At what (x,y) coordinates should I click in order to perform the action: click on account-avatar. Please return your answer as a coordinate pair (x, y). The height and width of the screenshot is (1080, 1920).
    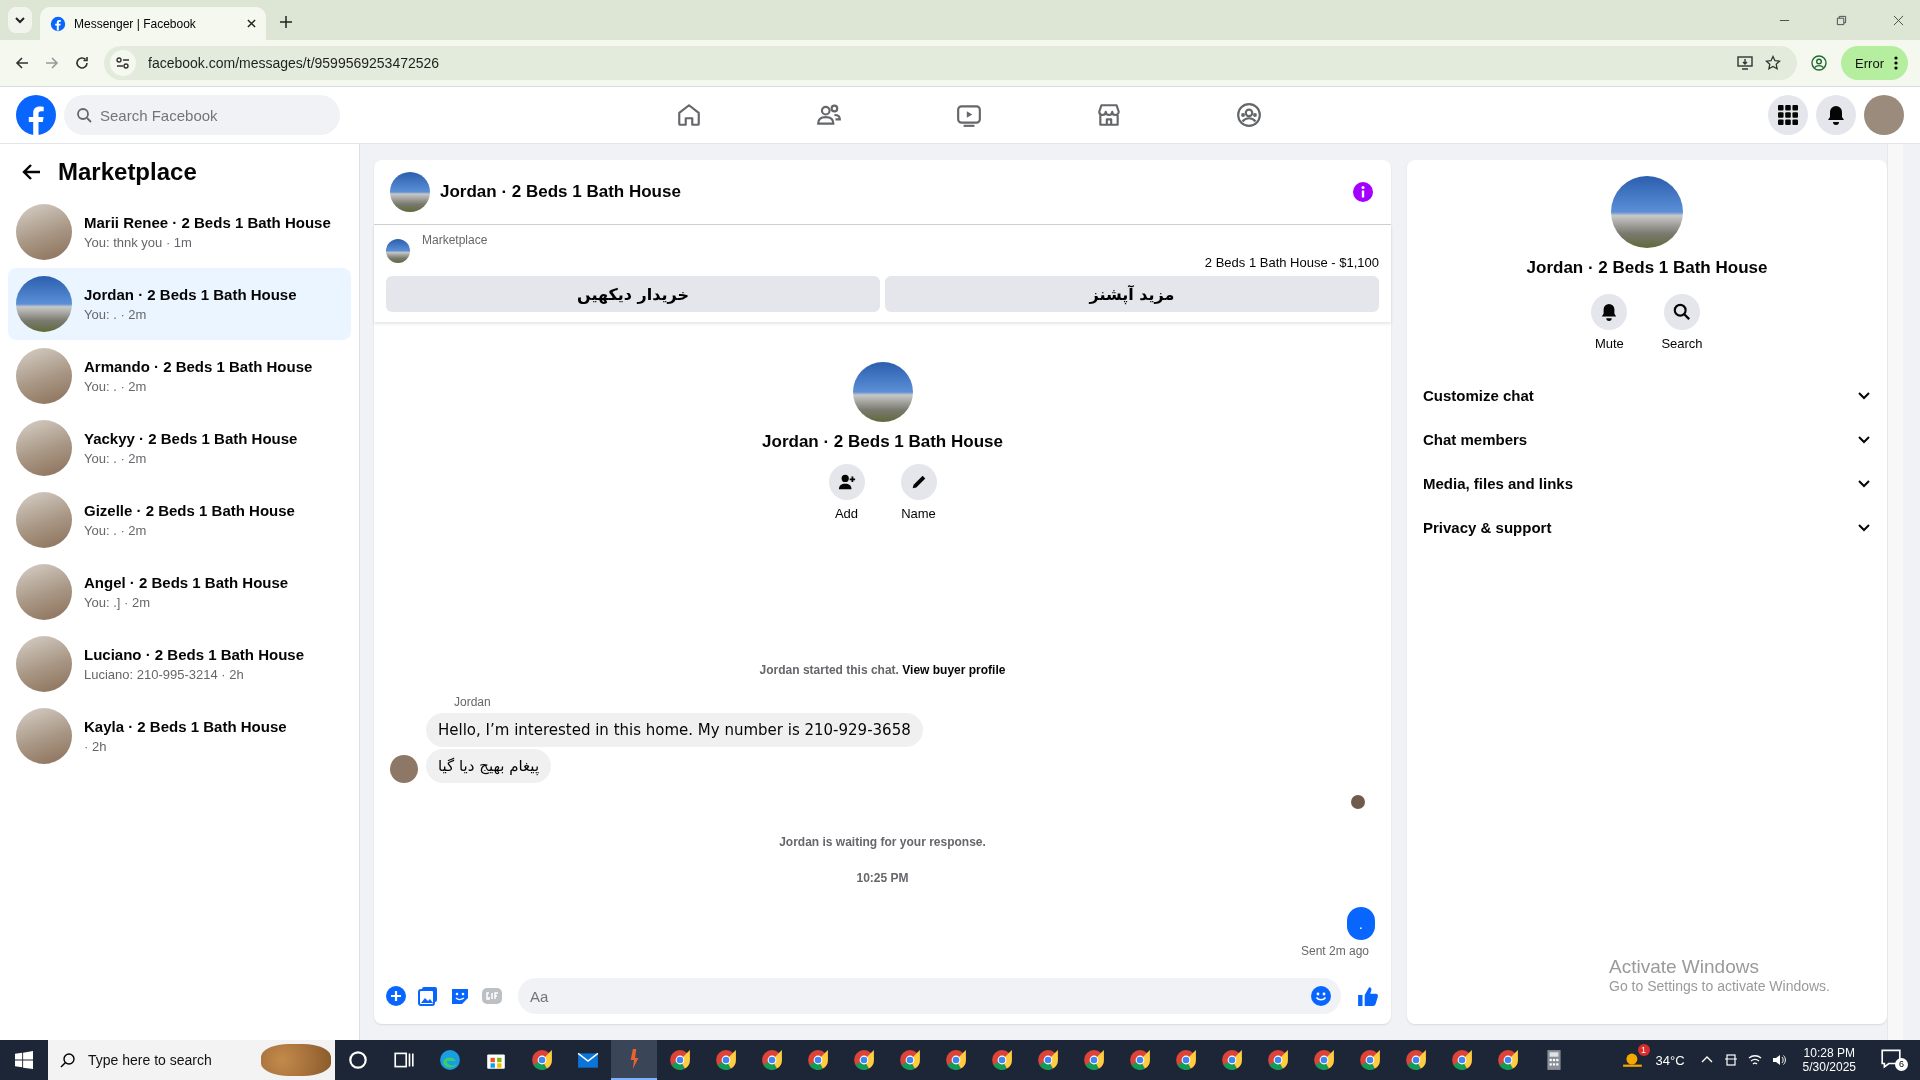
    Looking at the image, I should click on (1884, 115).